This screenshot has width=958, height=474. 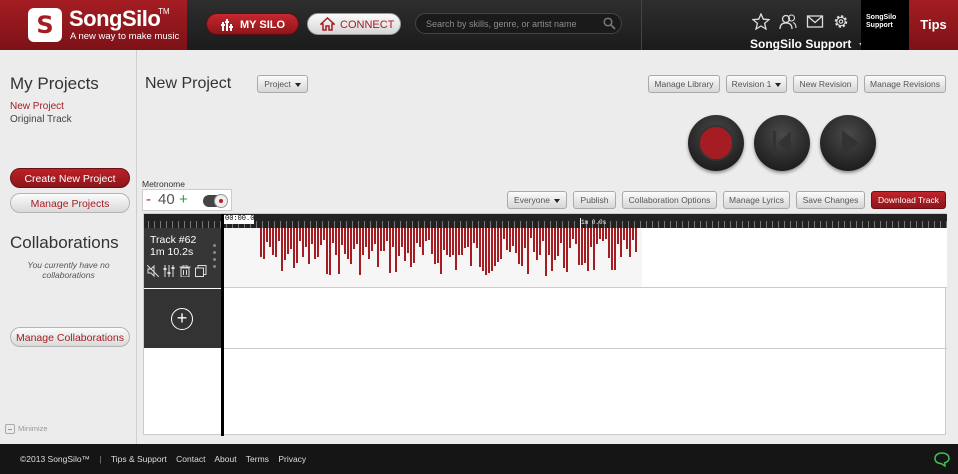 What do you see at coordinates (70, 178) in the screenshot?
I see `create-new-project-button: Create New Project` at bounding box center [70, 178].